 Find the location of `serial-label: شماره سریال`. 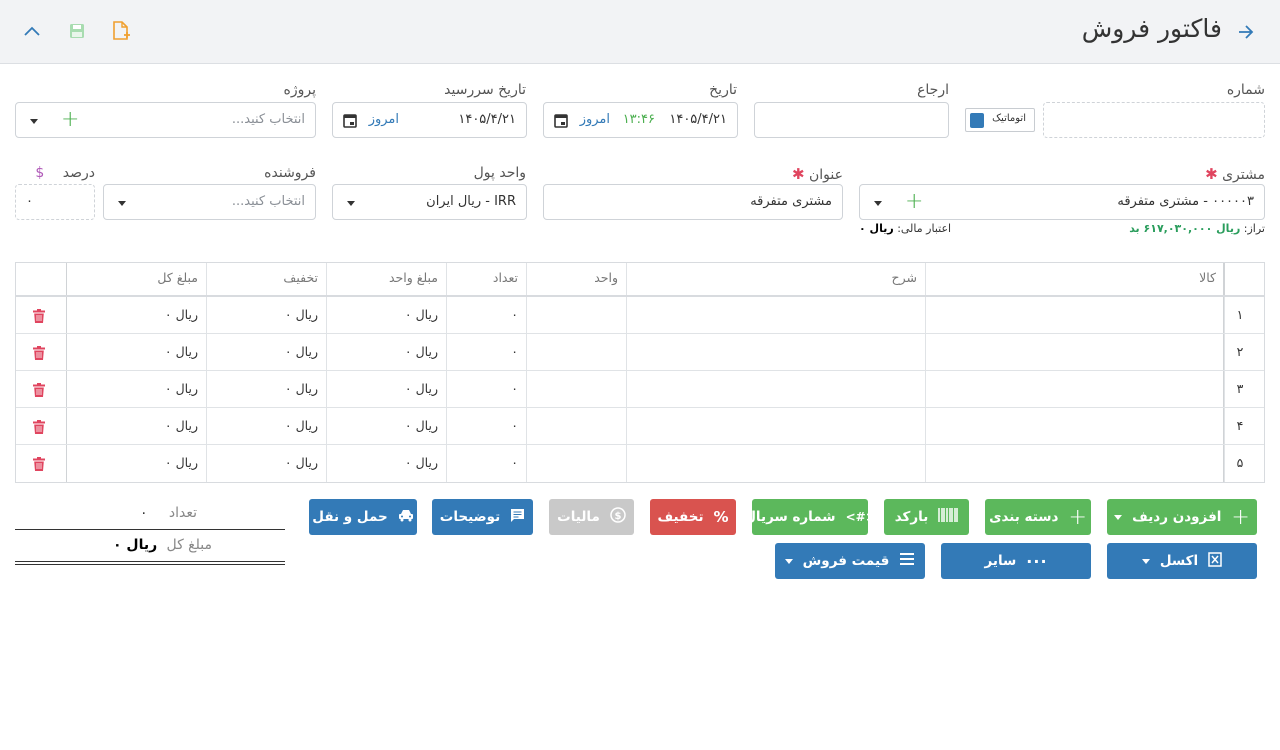

serial-label: شماره سریال is located at coordinates (790, 517).